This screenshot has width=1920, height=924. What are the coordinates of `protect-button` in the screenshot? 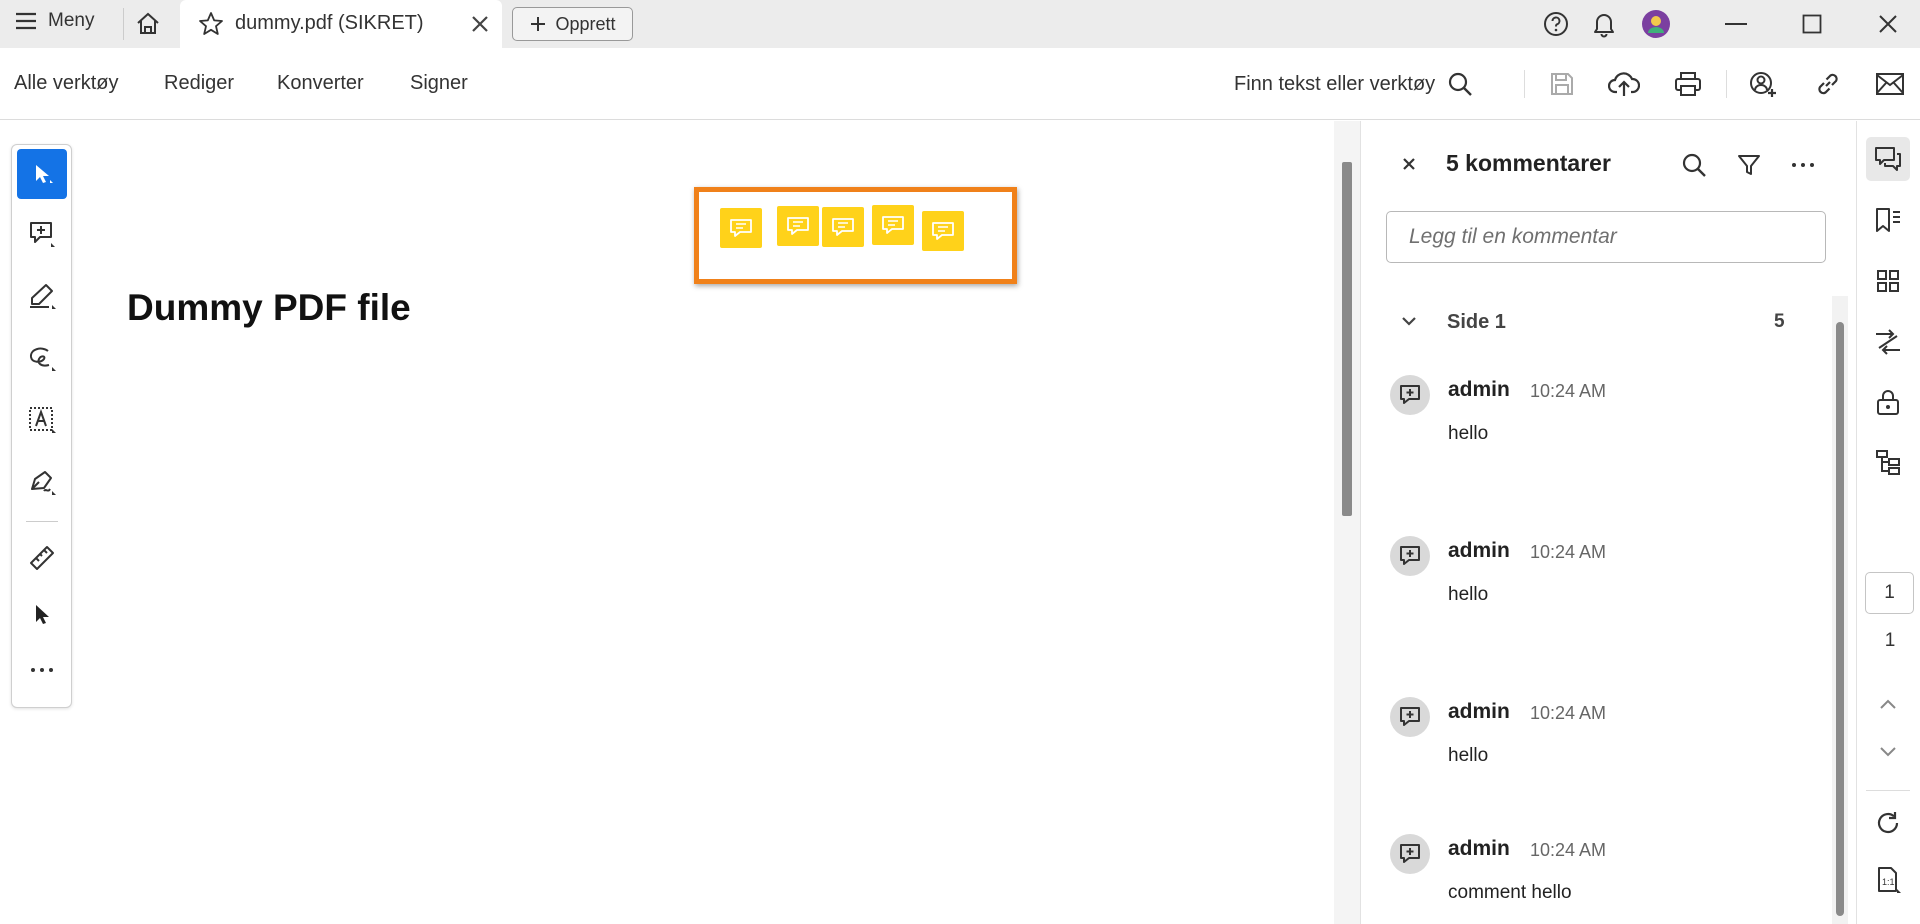 It's located at (1888, 402).